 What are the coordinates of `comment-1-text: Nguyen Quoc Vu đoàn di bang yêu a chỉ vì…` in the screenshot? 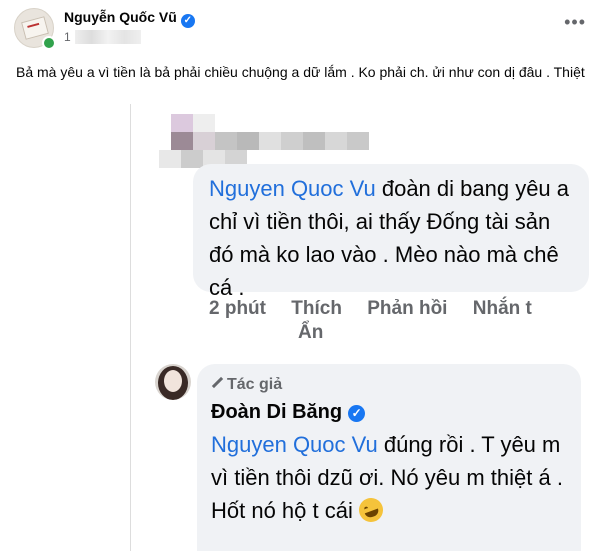 It's located at (389, 238).